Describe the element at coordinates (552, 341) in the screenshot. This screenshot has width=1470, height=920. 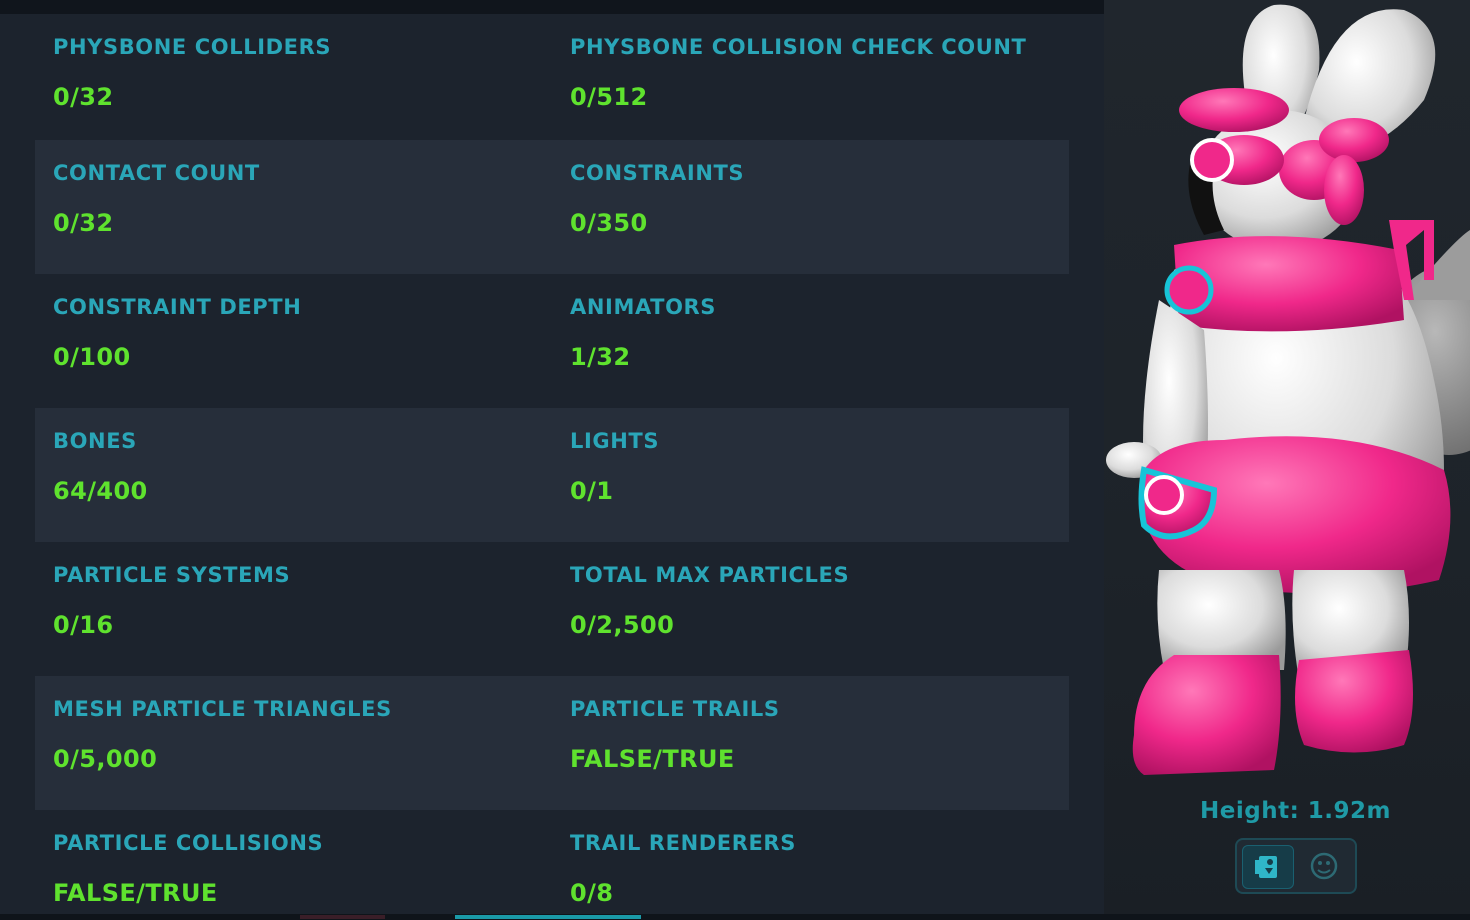
I see `stats-row: CONSTRAINT DEPTH 0/100 ANIMATORS 1/32` at that location.